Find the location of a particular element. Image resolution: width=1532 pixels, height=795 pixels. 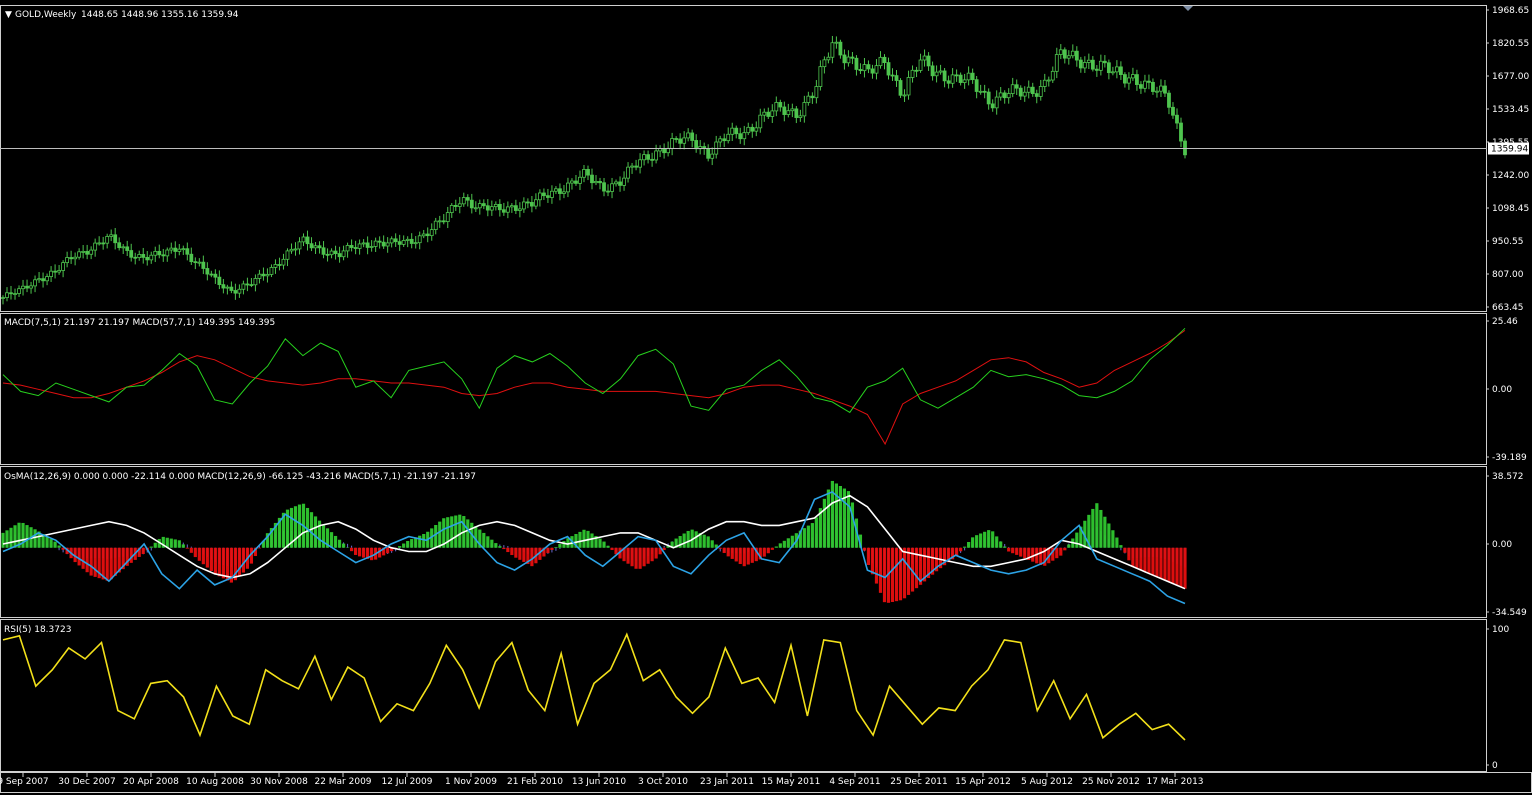

time-tick-label: 30 Nov 2008 is located at coordinates (279, 782).